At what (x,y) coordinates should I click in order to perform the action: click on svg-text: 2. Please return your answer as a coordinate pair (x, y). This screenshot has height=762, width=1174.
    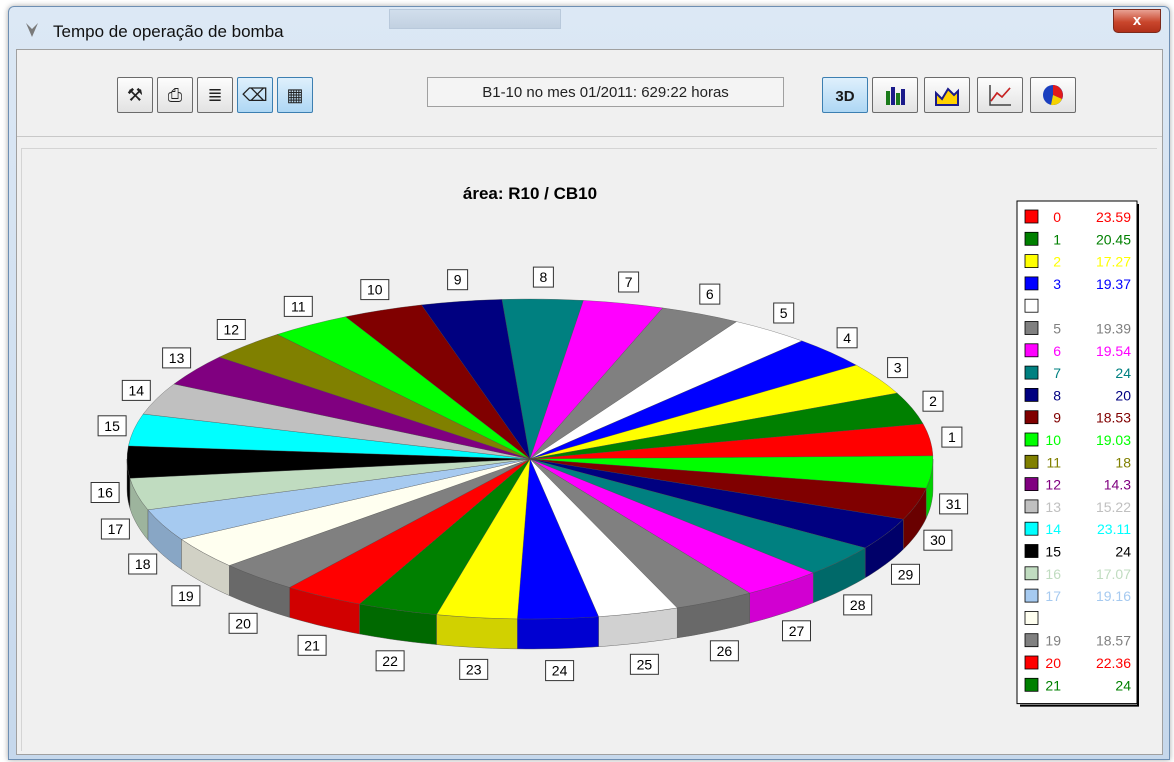
    Looking at the image, I should click on (933, 401).